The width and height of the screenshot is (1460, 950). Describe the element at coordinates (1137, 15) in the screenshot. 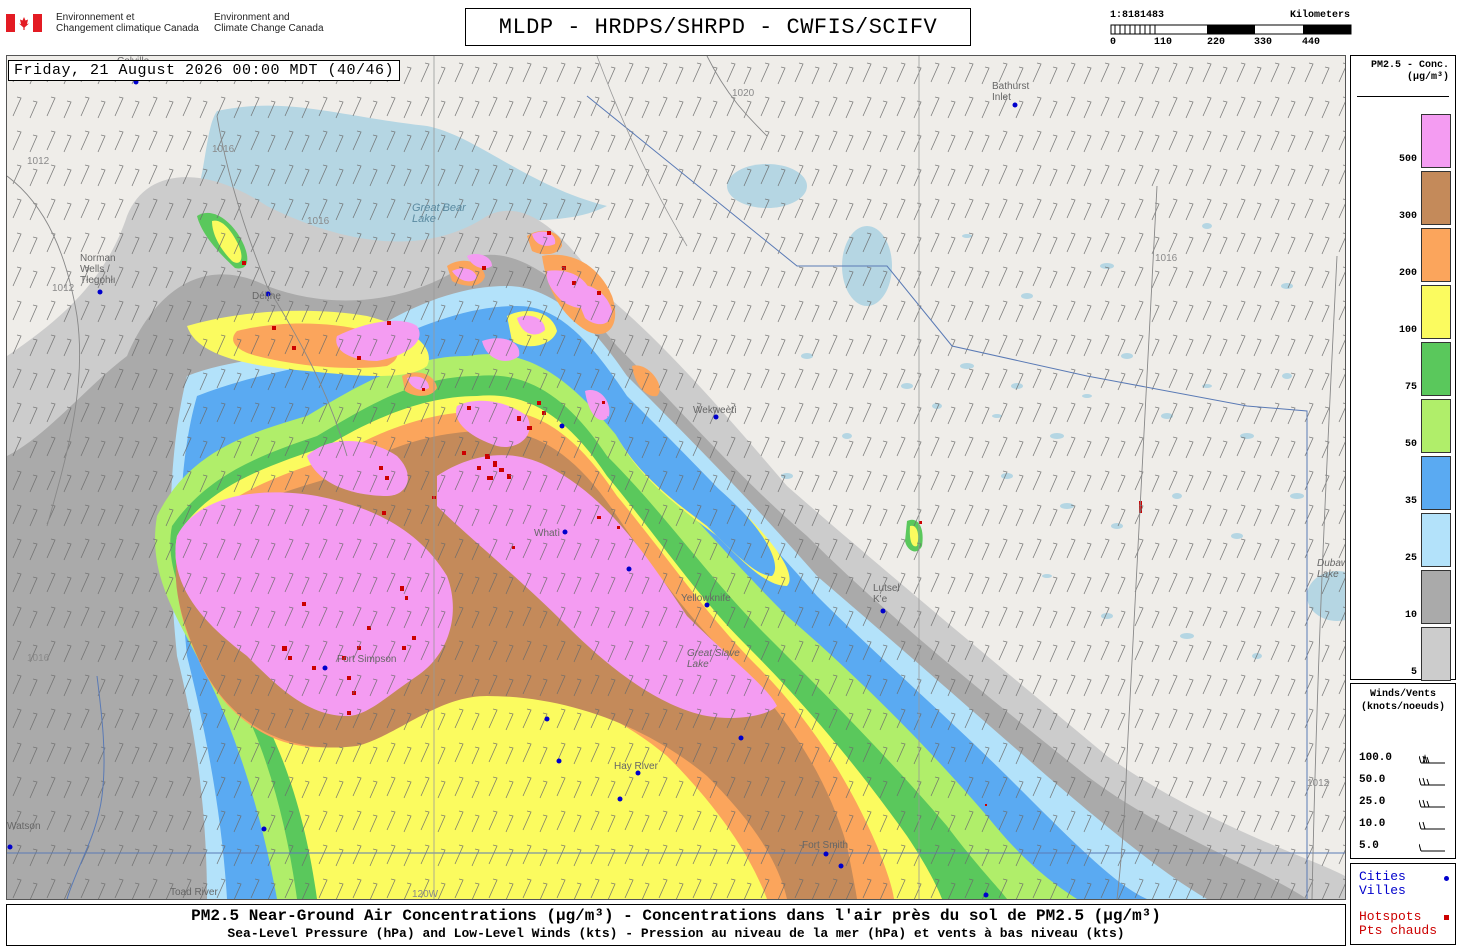

I see `scale-ratio: 1:8181483` at that location.